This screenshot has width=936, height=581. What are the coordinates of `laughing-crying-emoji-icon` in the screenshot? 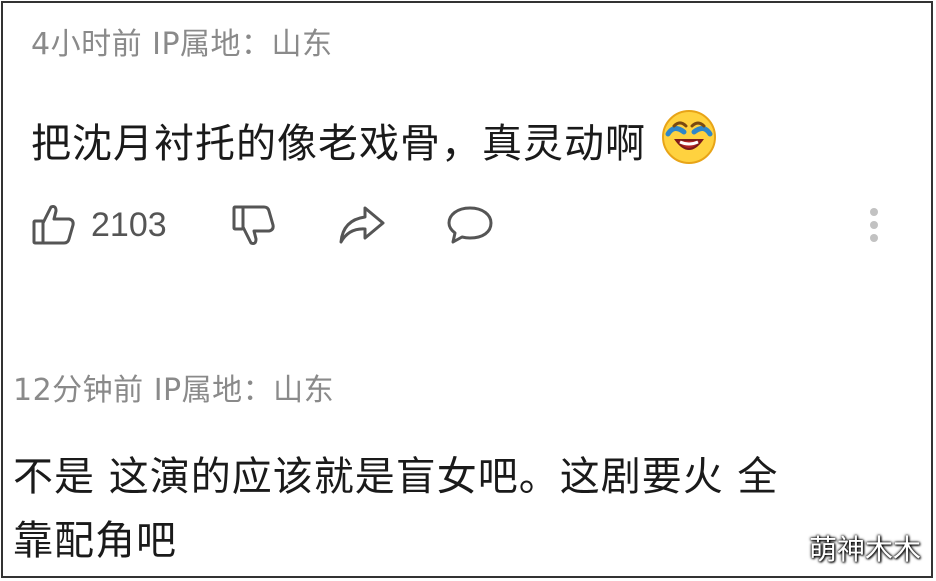 It's located at (689, 142).